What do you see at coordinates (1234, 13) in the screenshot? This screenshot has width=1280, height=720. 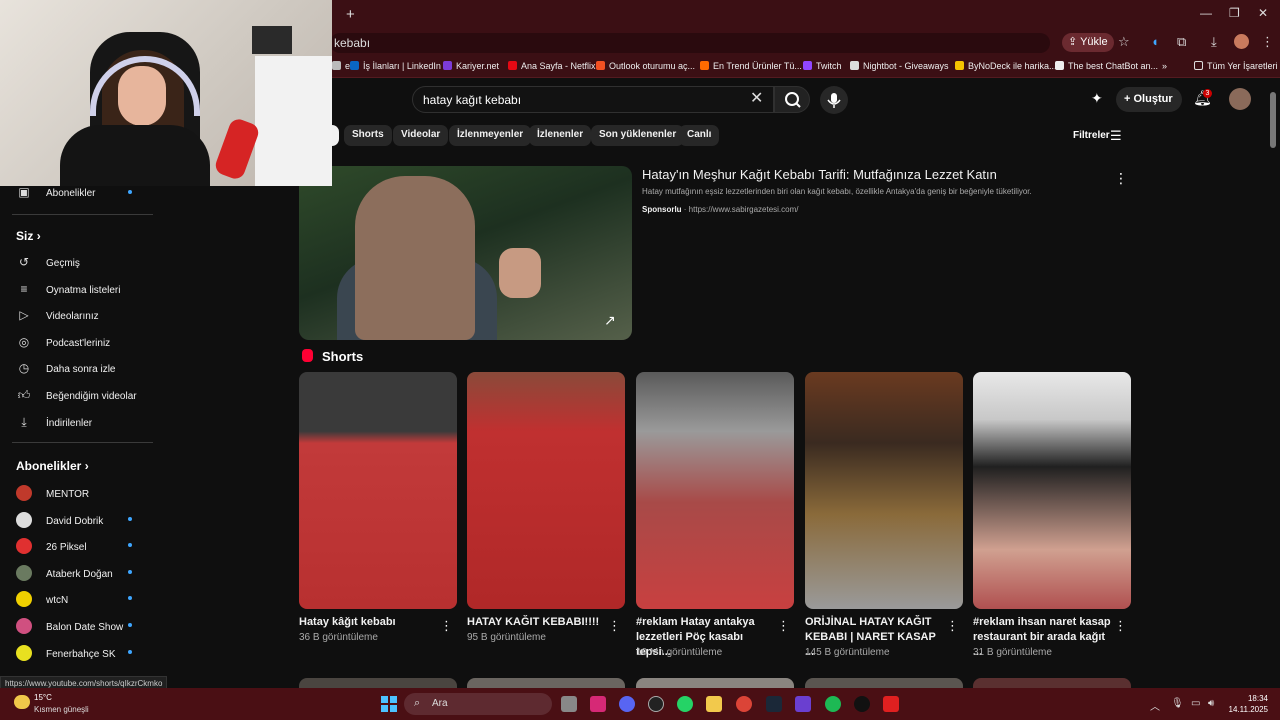 I see `maximize-icon: ❐` at bounding box center [1234, 13].